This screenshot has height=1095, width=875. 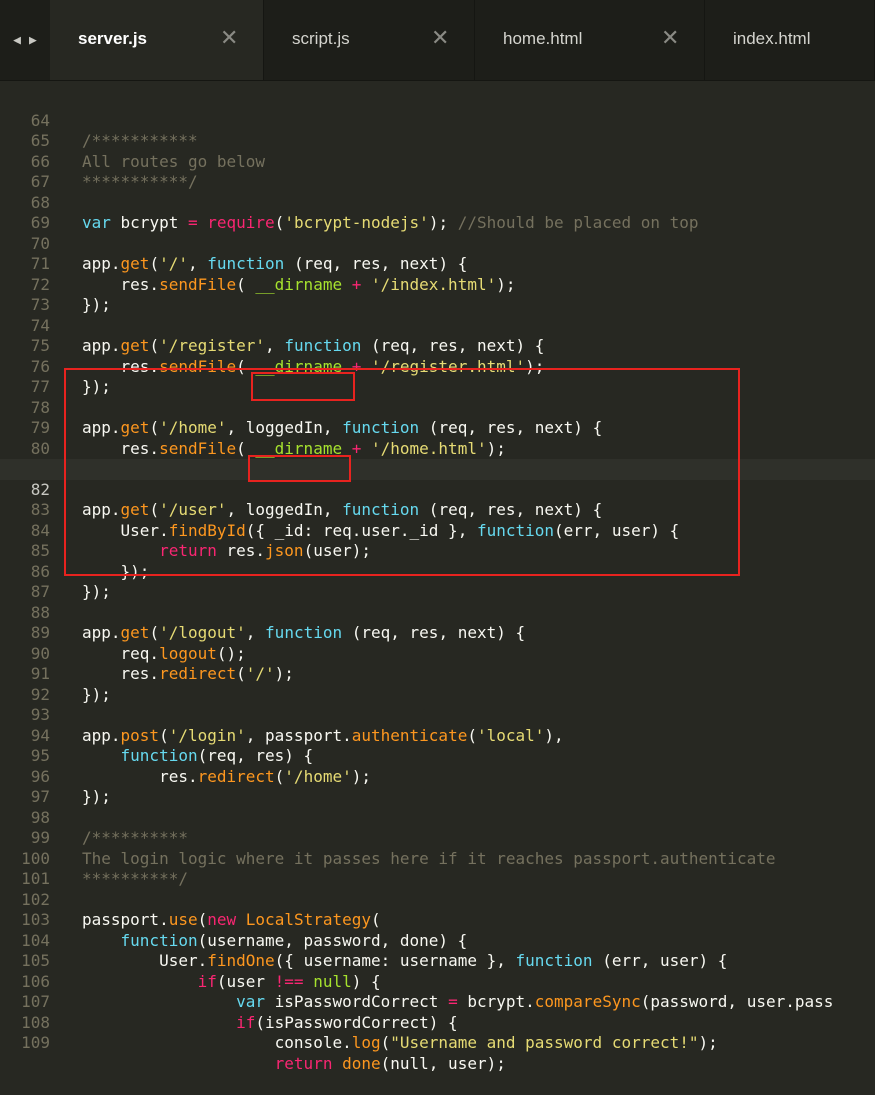 I want to click on code-line: 76 });, so click(x=437, y=366).